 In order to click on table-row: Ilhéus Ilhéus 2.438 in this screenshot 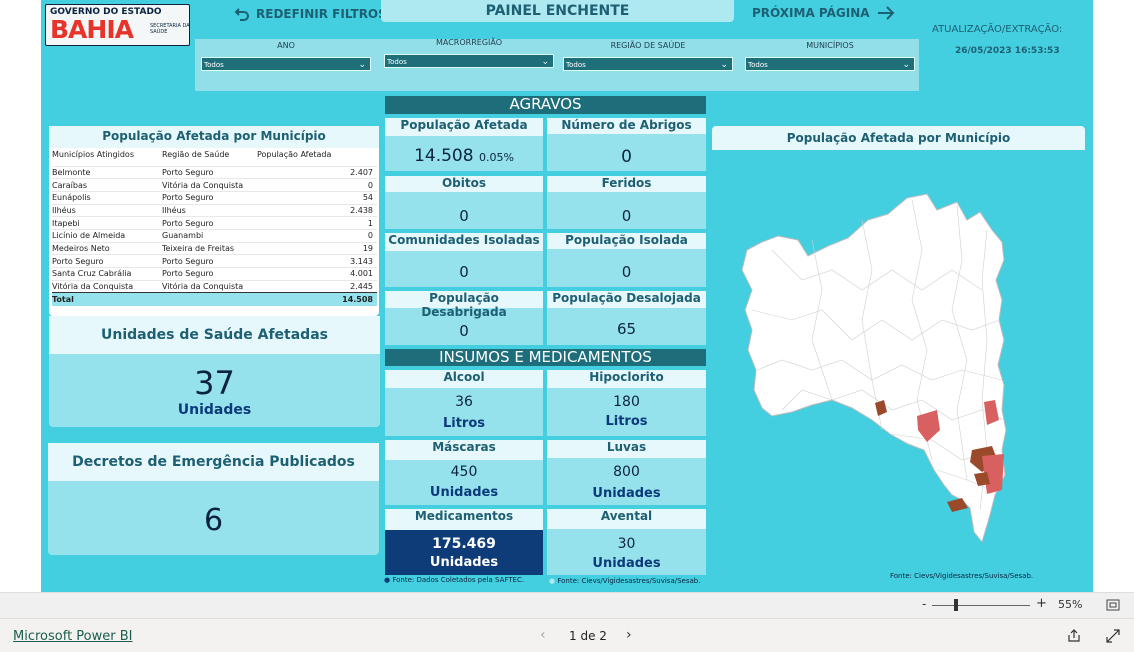, I will do `click(214, 210)`.